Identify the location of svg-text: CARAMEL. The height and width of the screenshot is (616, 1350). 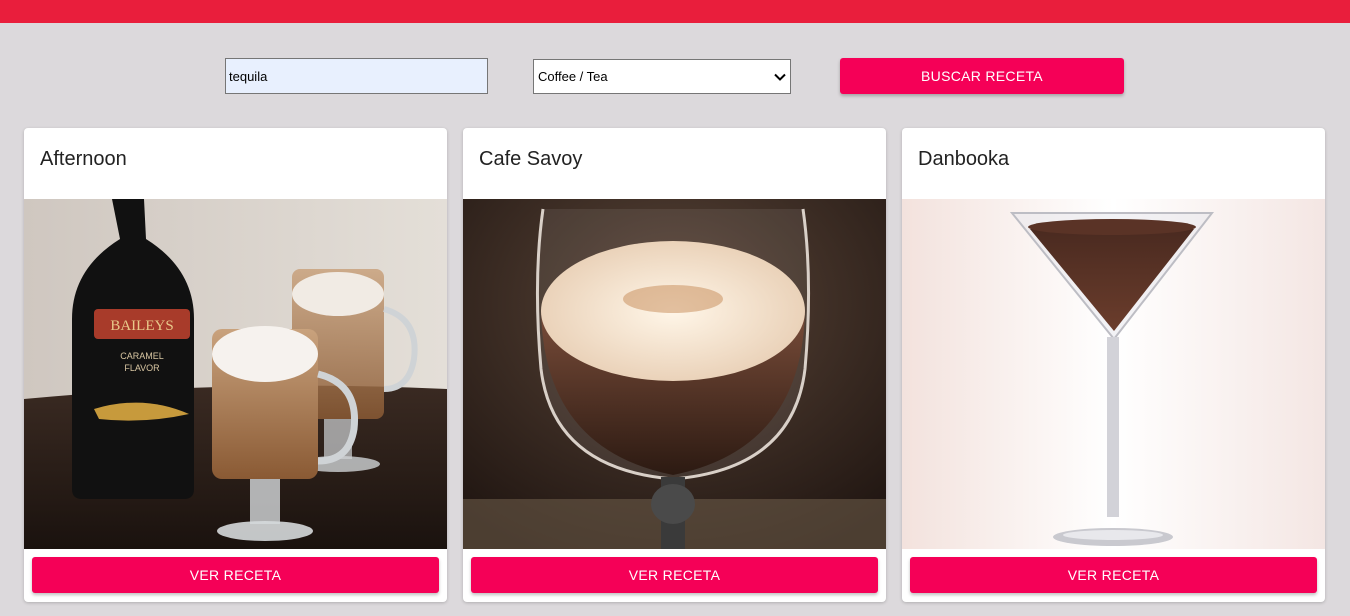
(142, 356).